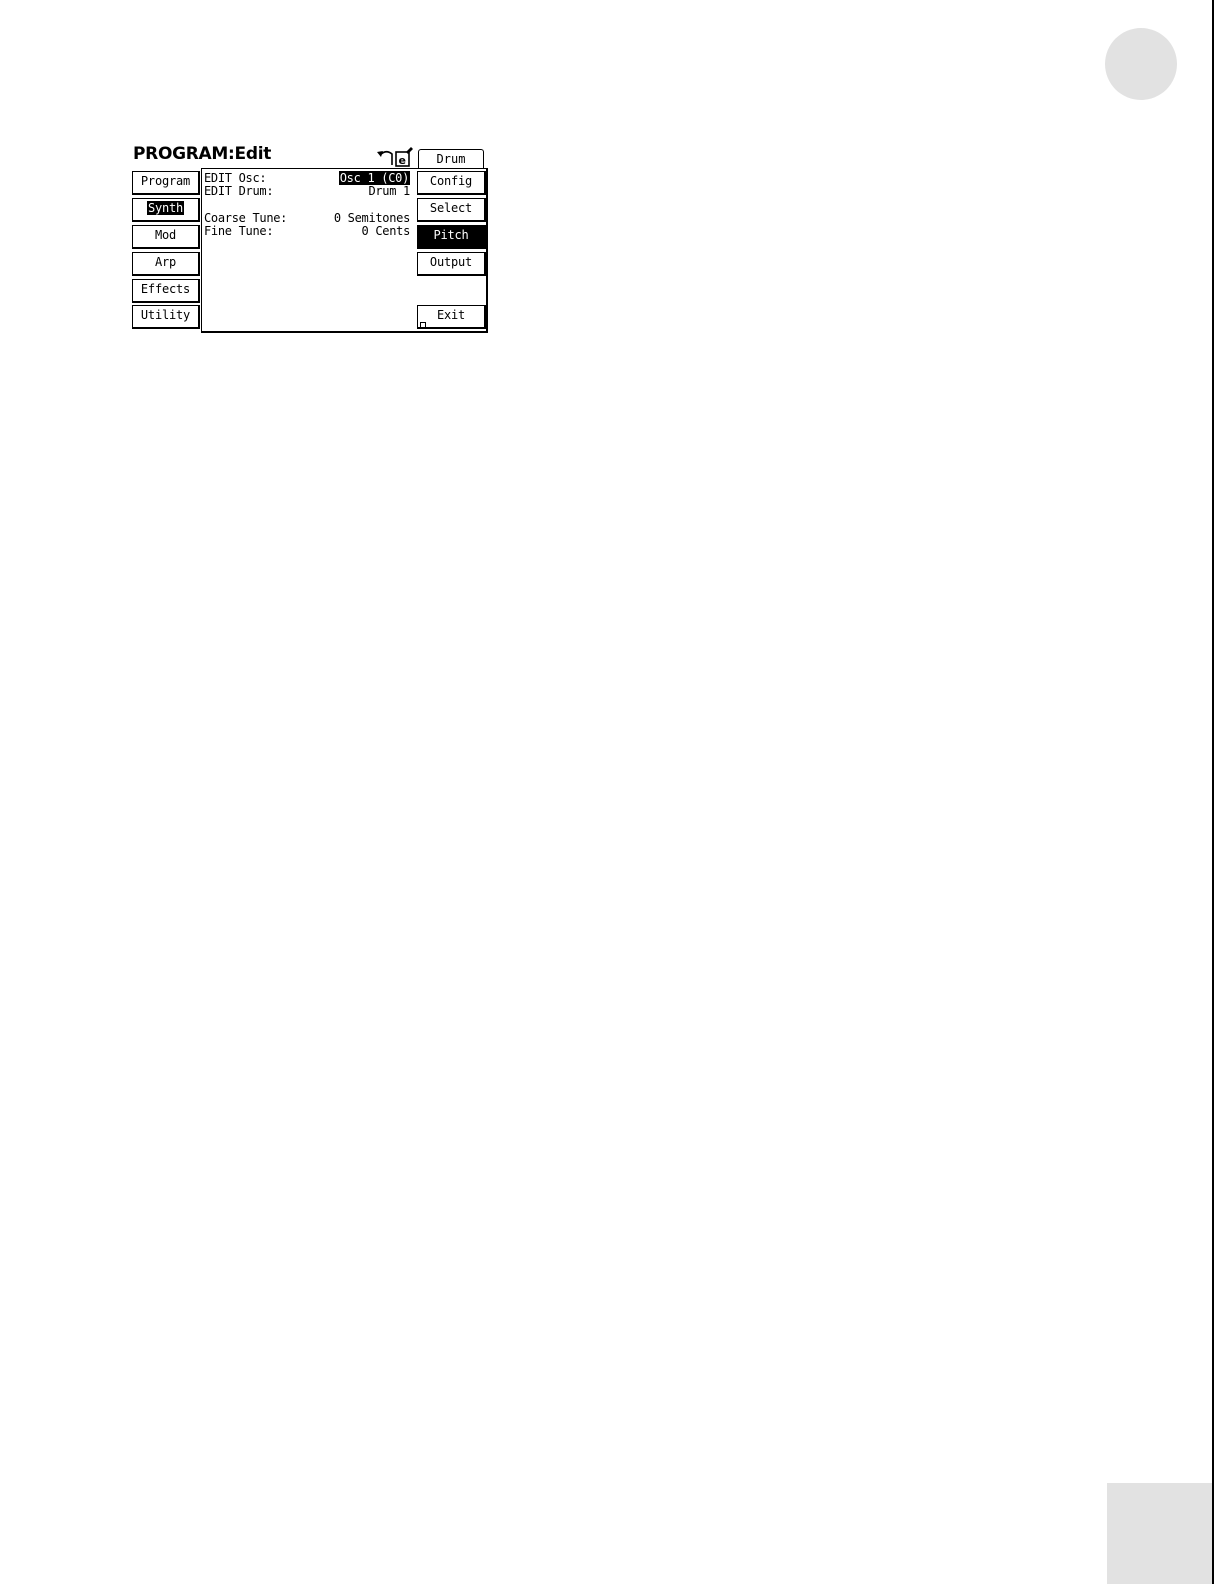 This screenshot has width=1224, height=1584. What do you see at coordinates (1159, 1533) in the screenshot?
I see `page-number-tab` at bounding box center [1159, 1533].